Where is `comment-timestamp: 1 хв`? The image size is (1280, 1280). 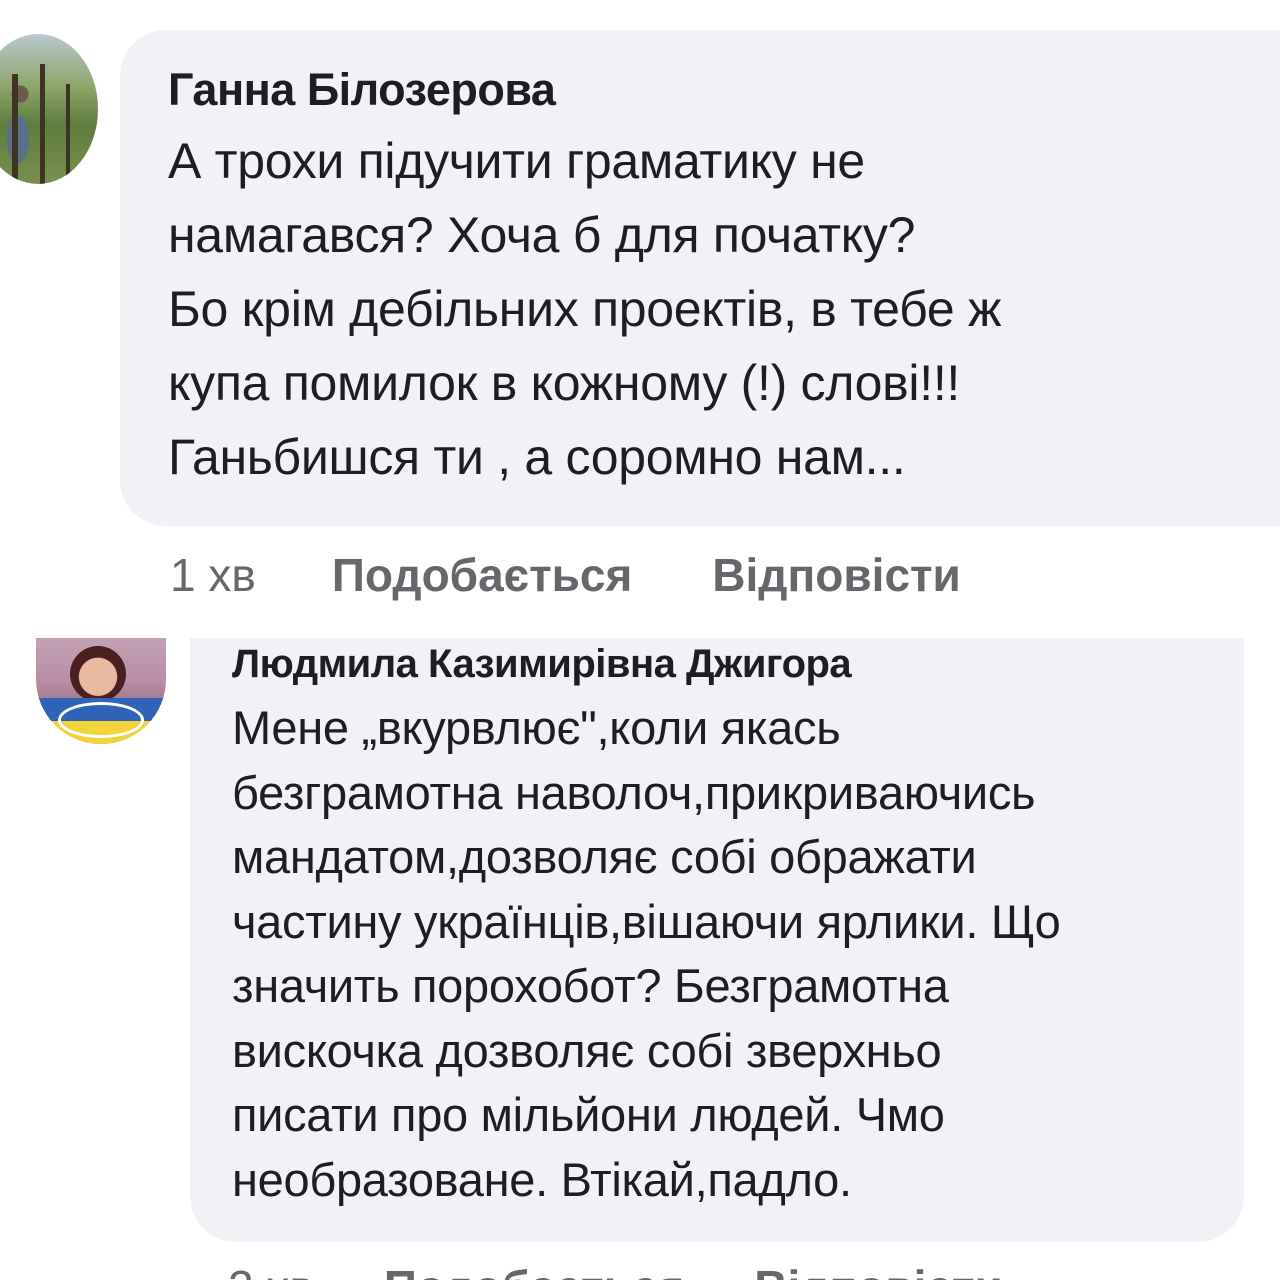
comment-timestamp: 1 хв is located at coordinates (213, 575).